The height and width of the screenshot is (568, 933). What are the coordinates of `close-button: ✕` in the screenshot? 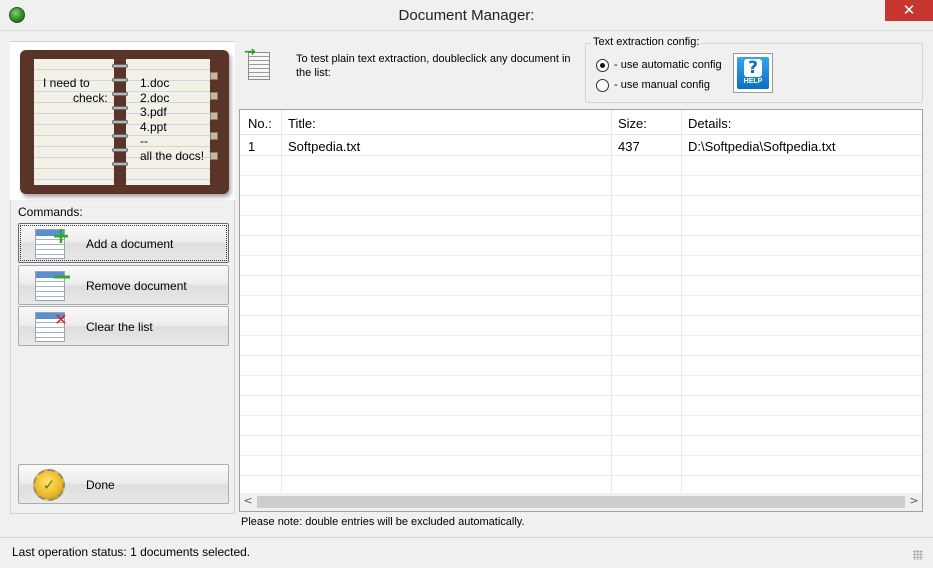 It's located at (909, 10).